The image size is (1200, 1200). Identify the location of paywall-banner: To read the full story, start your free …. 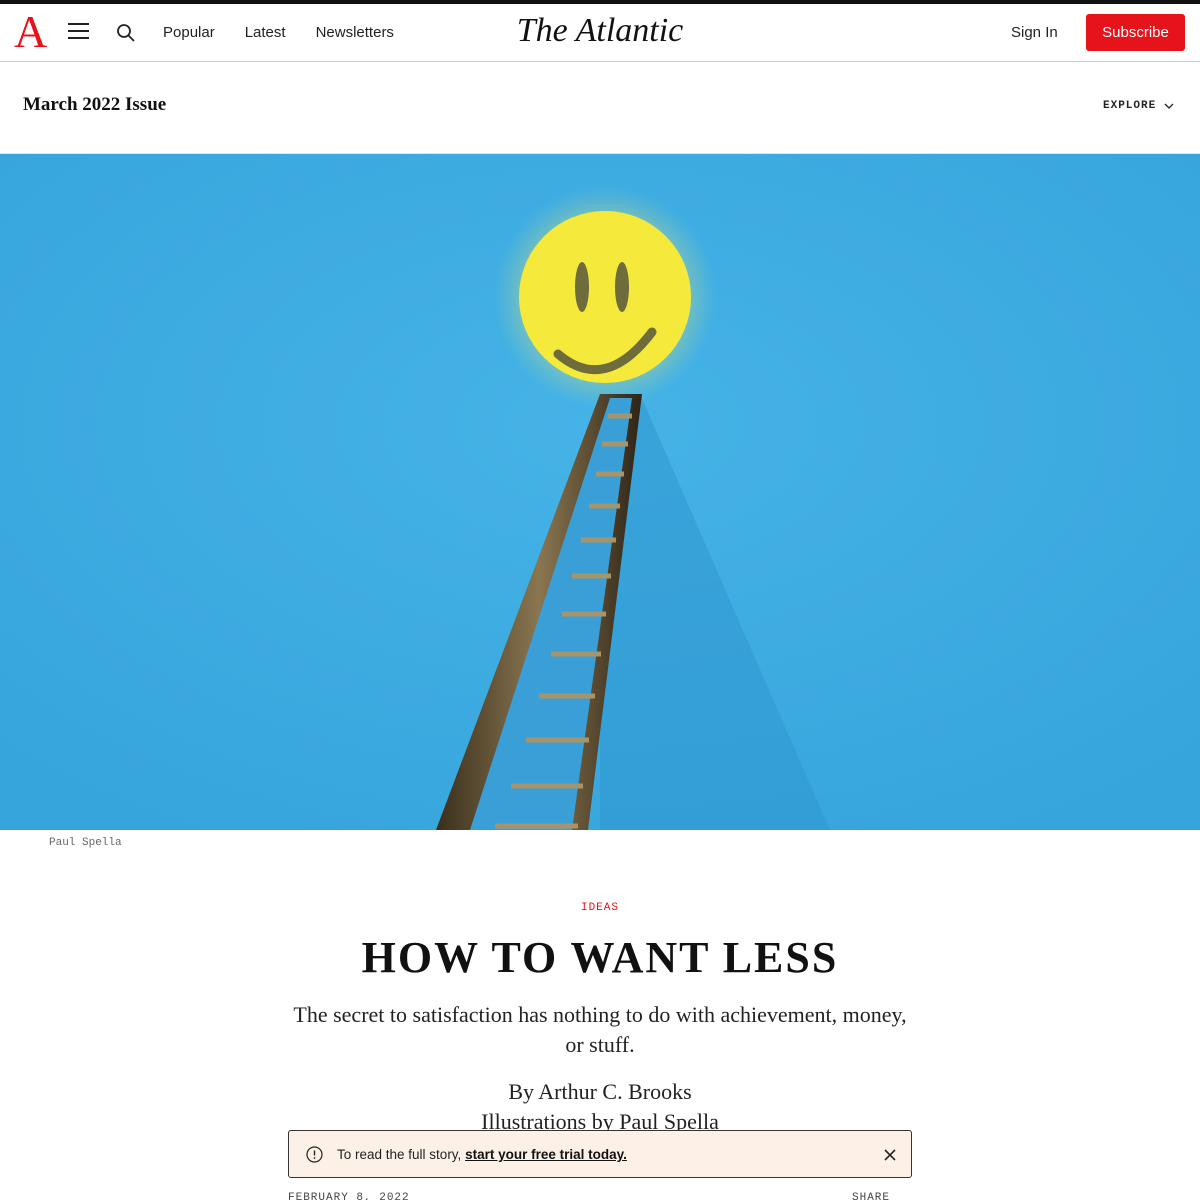
(600, 1154).